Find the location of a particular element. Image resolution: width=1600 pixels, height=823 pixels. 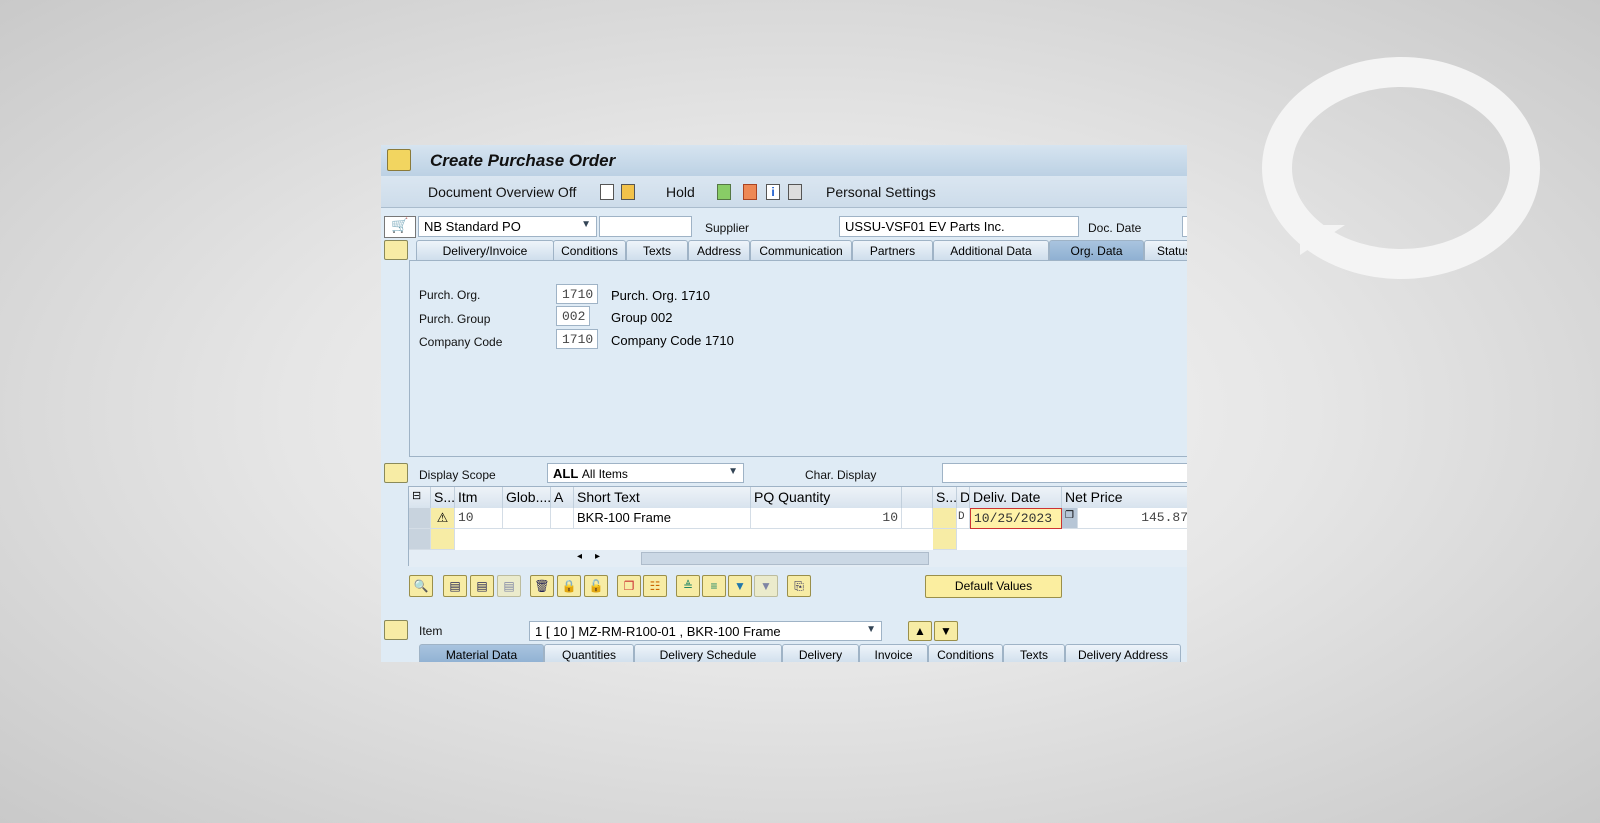

tab-texts-item: Texts is located at coordinates (1034, 653).